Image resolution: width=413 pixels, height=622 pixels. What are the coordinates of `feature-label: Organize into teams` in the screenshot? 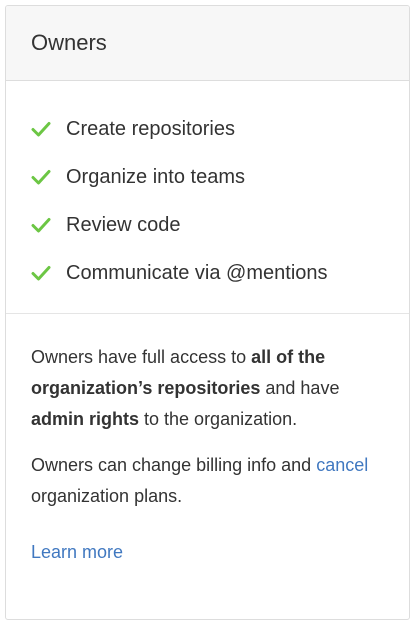 It's located at (155, 176).